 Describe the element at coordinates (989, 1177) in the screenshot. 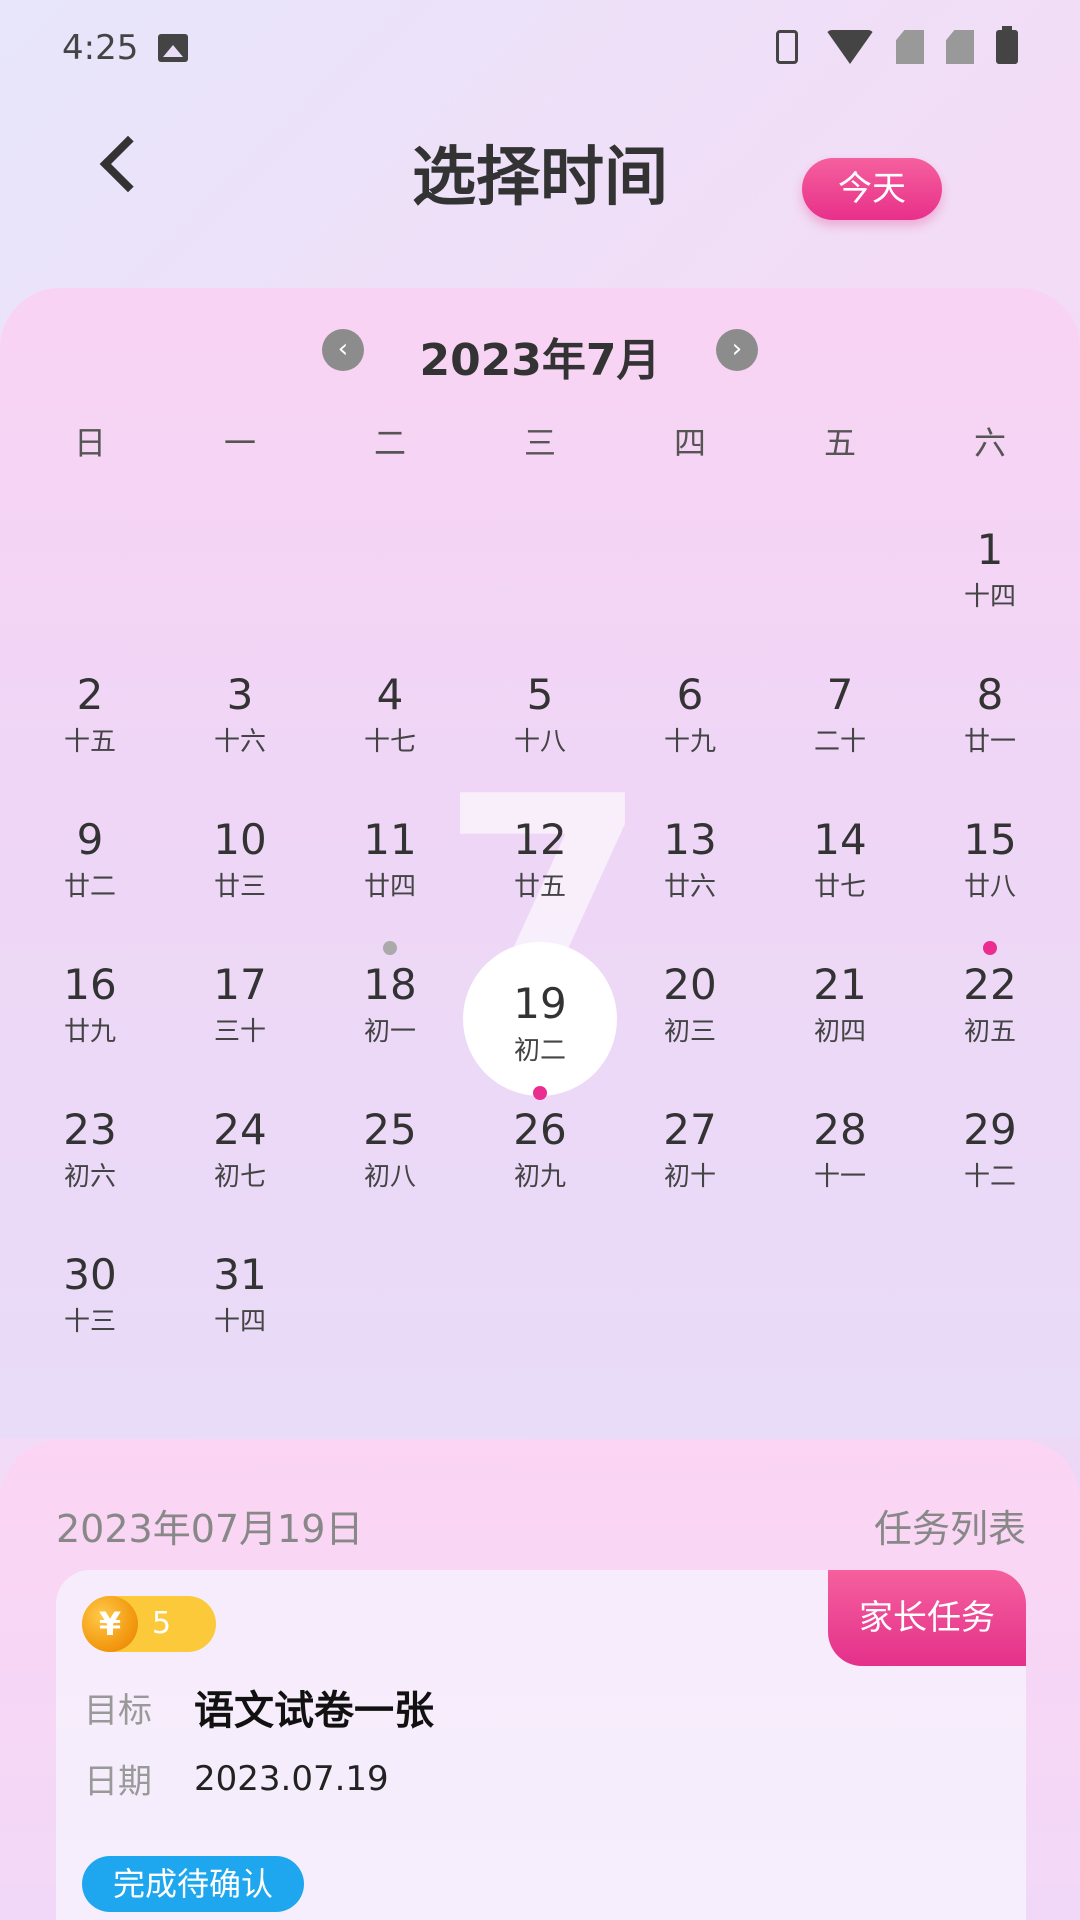

I see `lunar-date: 十二` at that location.